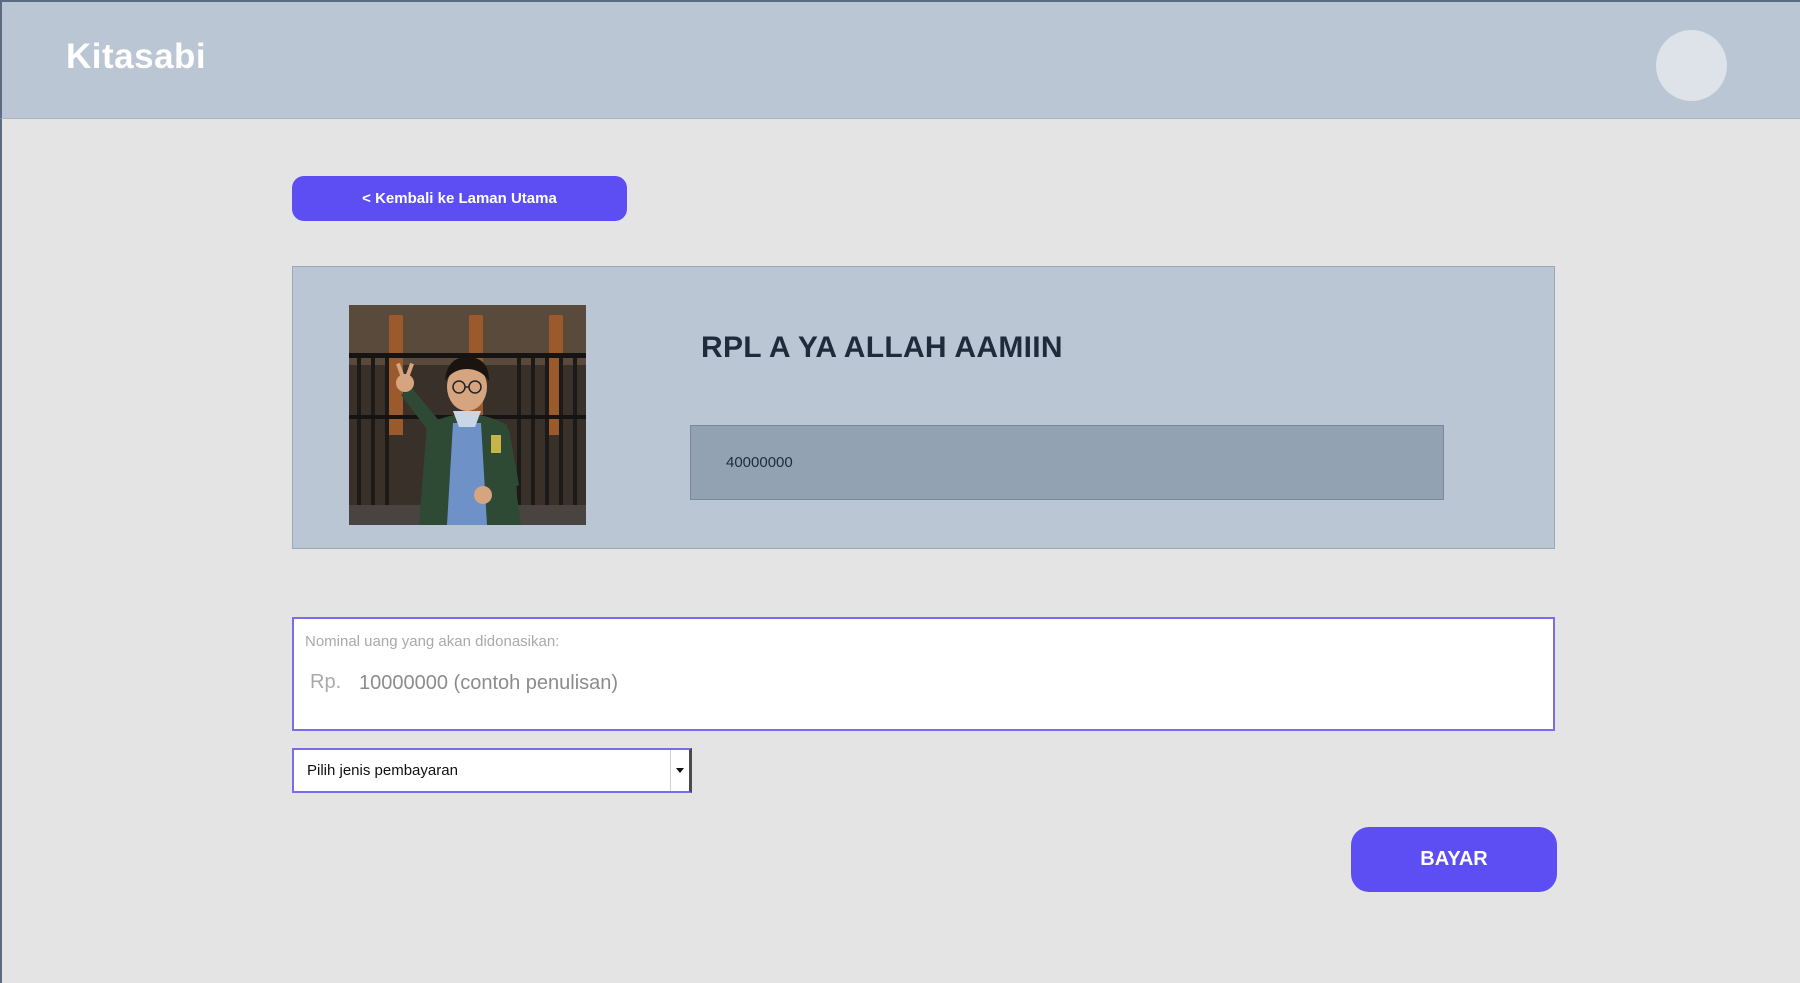  Describe the element at coordinates (759, 462) in the screenshot. I see `target-amount-value: 40000000` at that location.